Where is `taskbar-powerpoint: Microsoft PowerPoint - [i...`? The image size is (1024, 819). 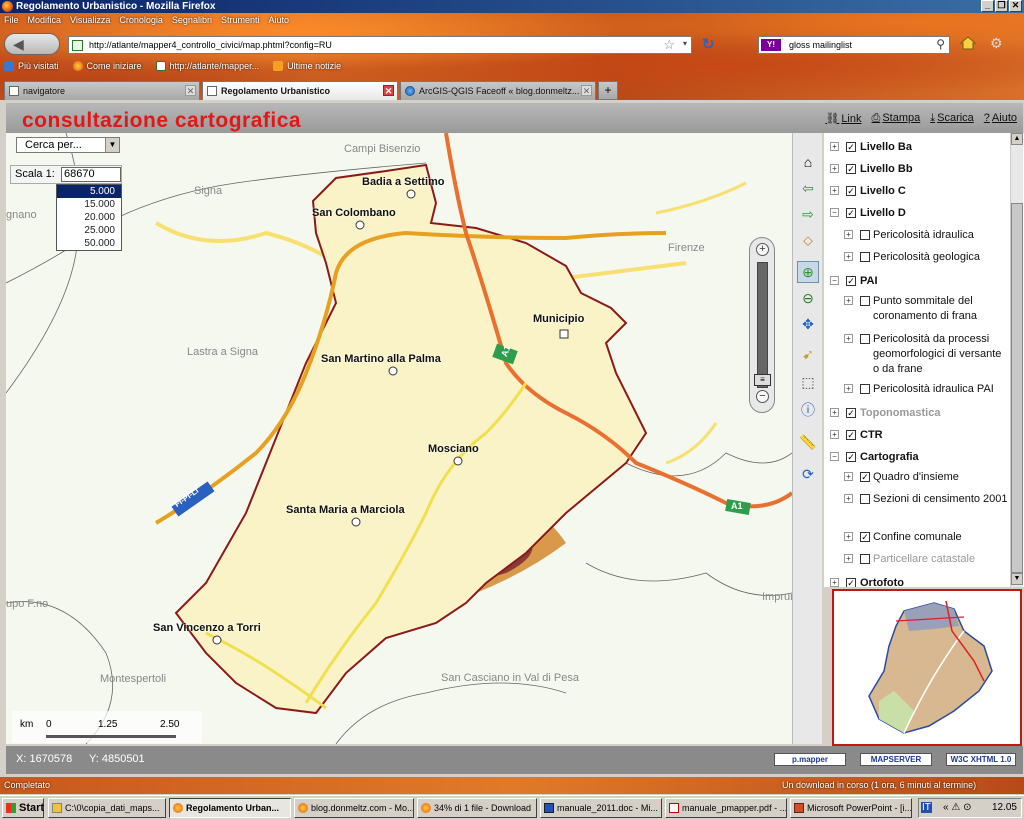 taskbar-powerpoint: Microsoft PowerPoint - [i... is located at coordinates (851, 808).